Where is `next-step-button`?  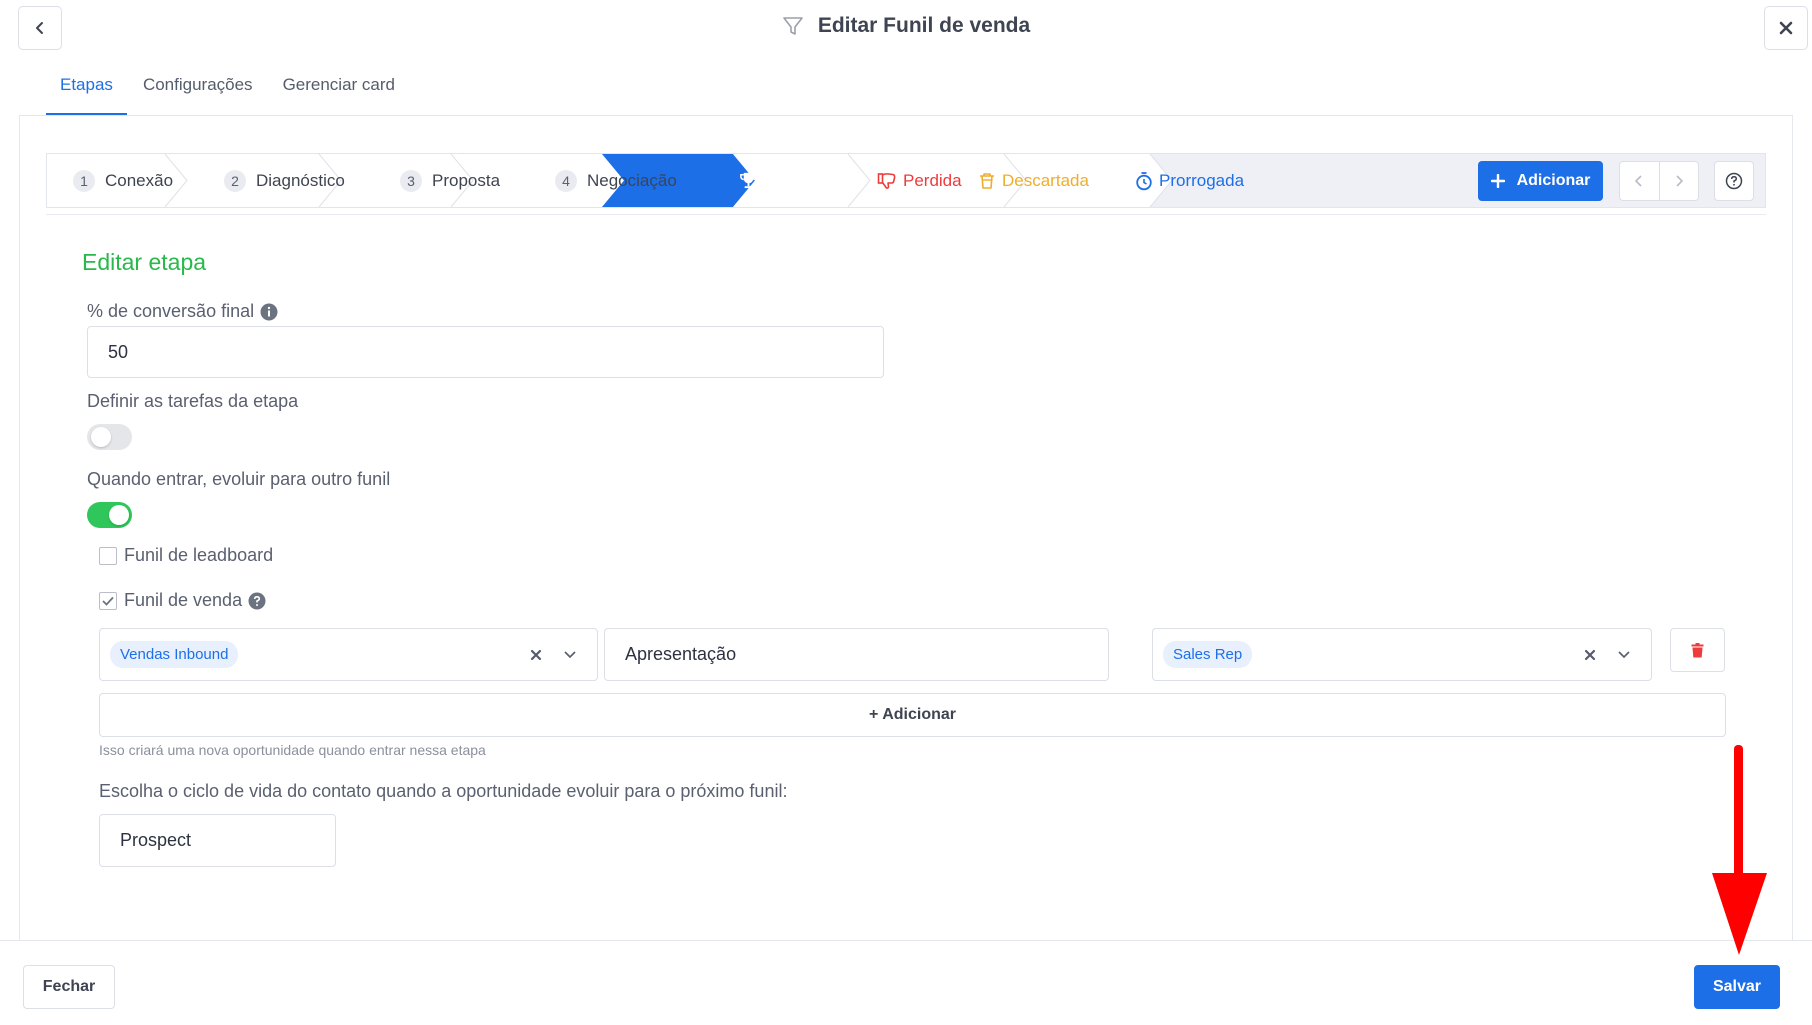
next-step-button is located at coordinates (1679, 181).